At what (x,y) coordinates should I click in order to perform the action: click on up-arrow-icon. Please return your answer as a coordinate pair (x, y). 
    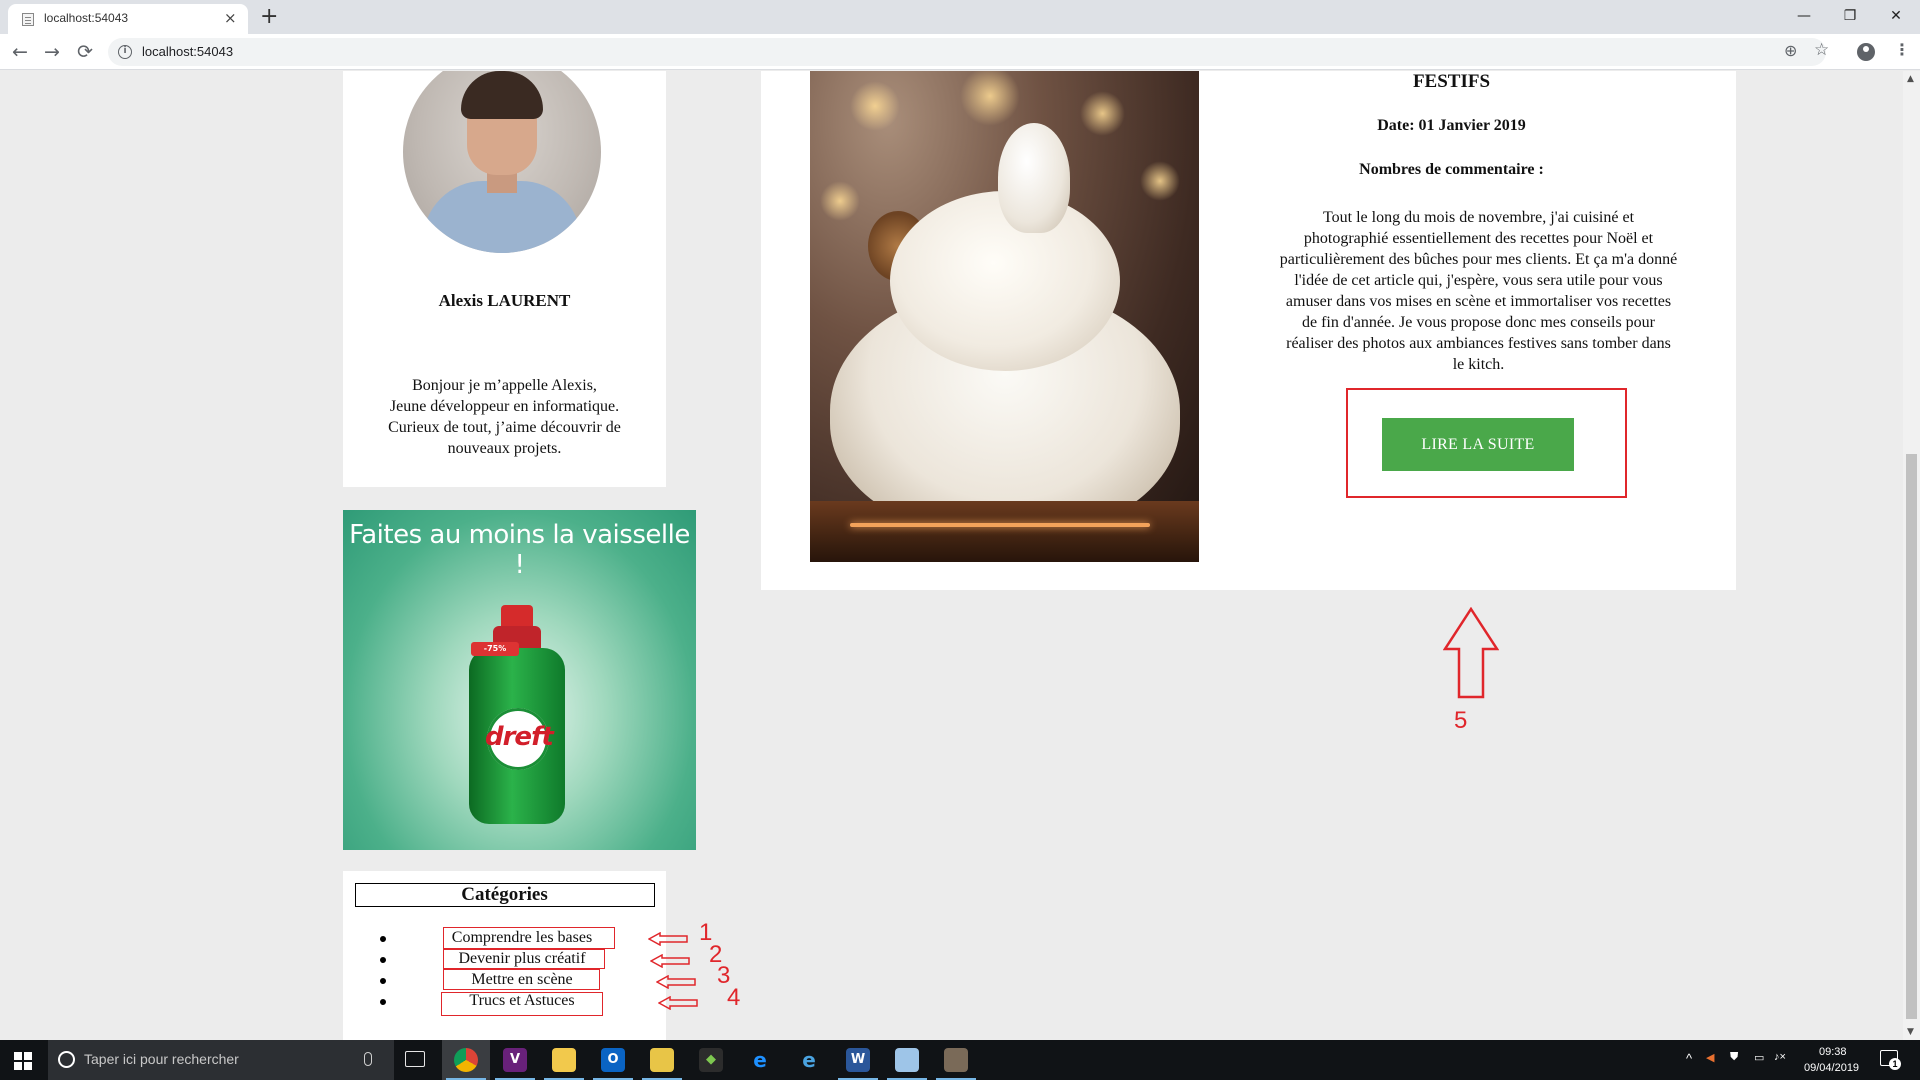
    Looking at the image, I should click on (1471, 653).